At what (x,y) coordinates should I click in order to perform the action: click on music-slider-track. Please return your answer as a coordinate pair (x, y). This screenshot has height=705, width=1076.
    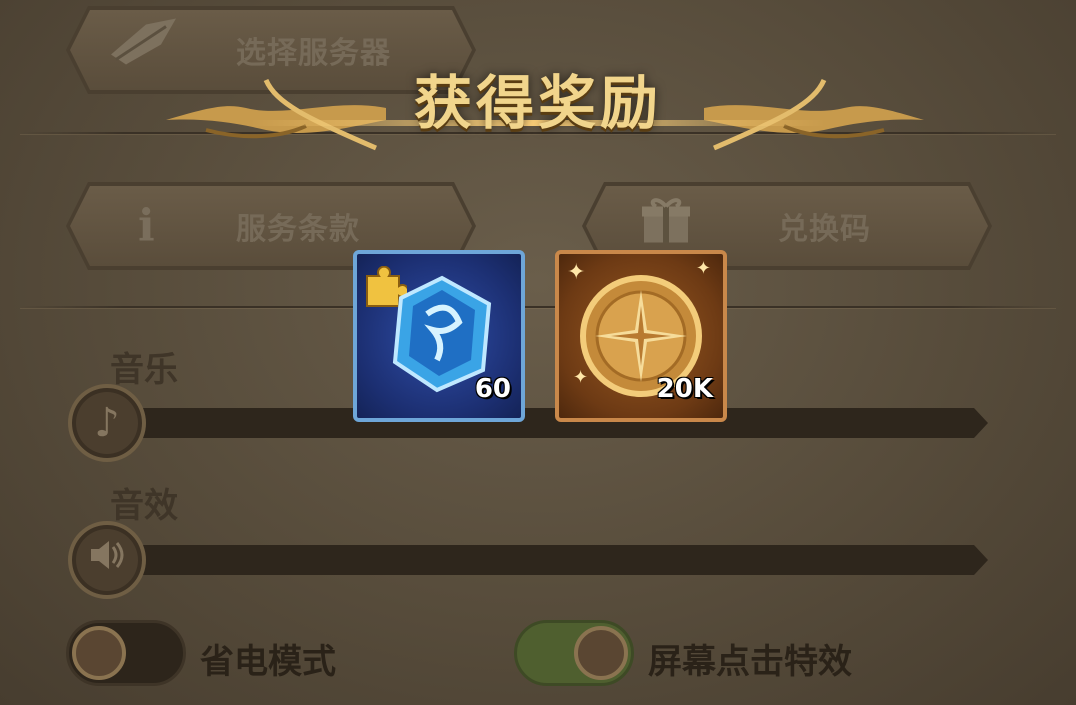
    Looking at the image, I should click on (549, 423).